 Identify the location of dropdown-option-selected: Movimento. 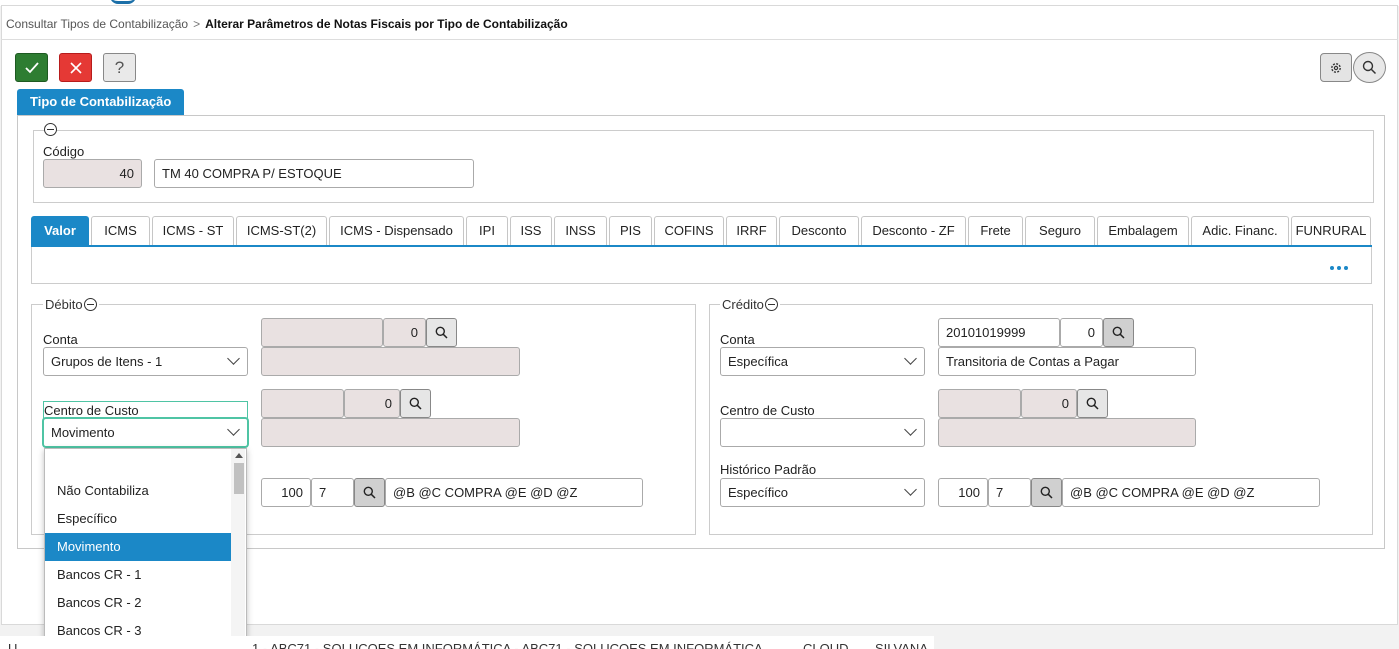
(138, 547).